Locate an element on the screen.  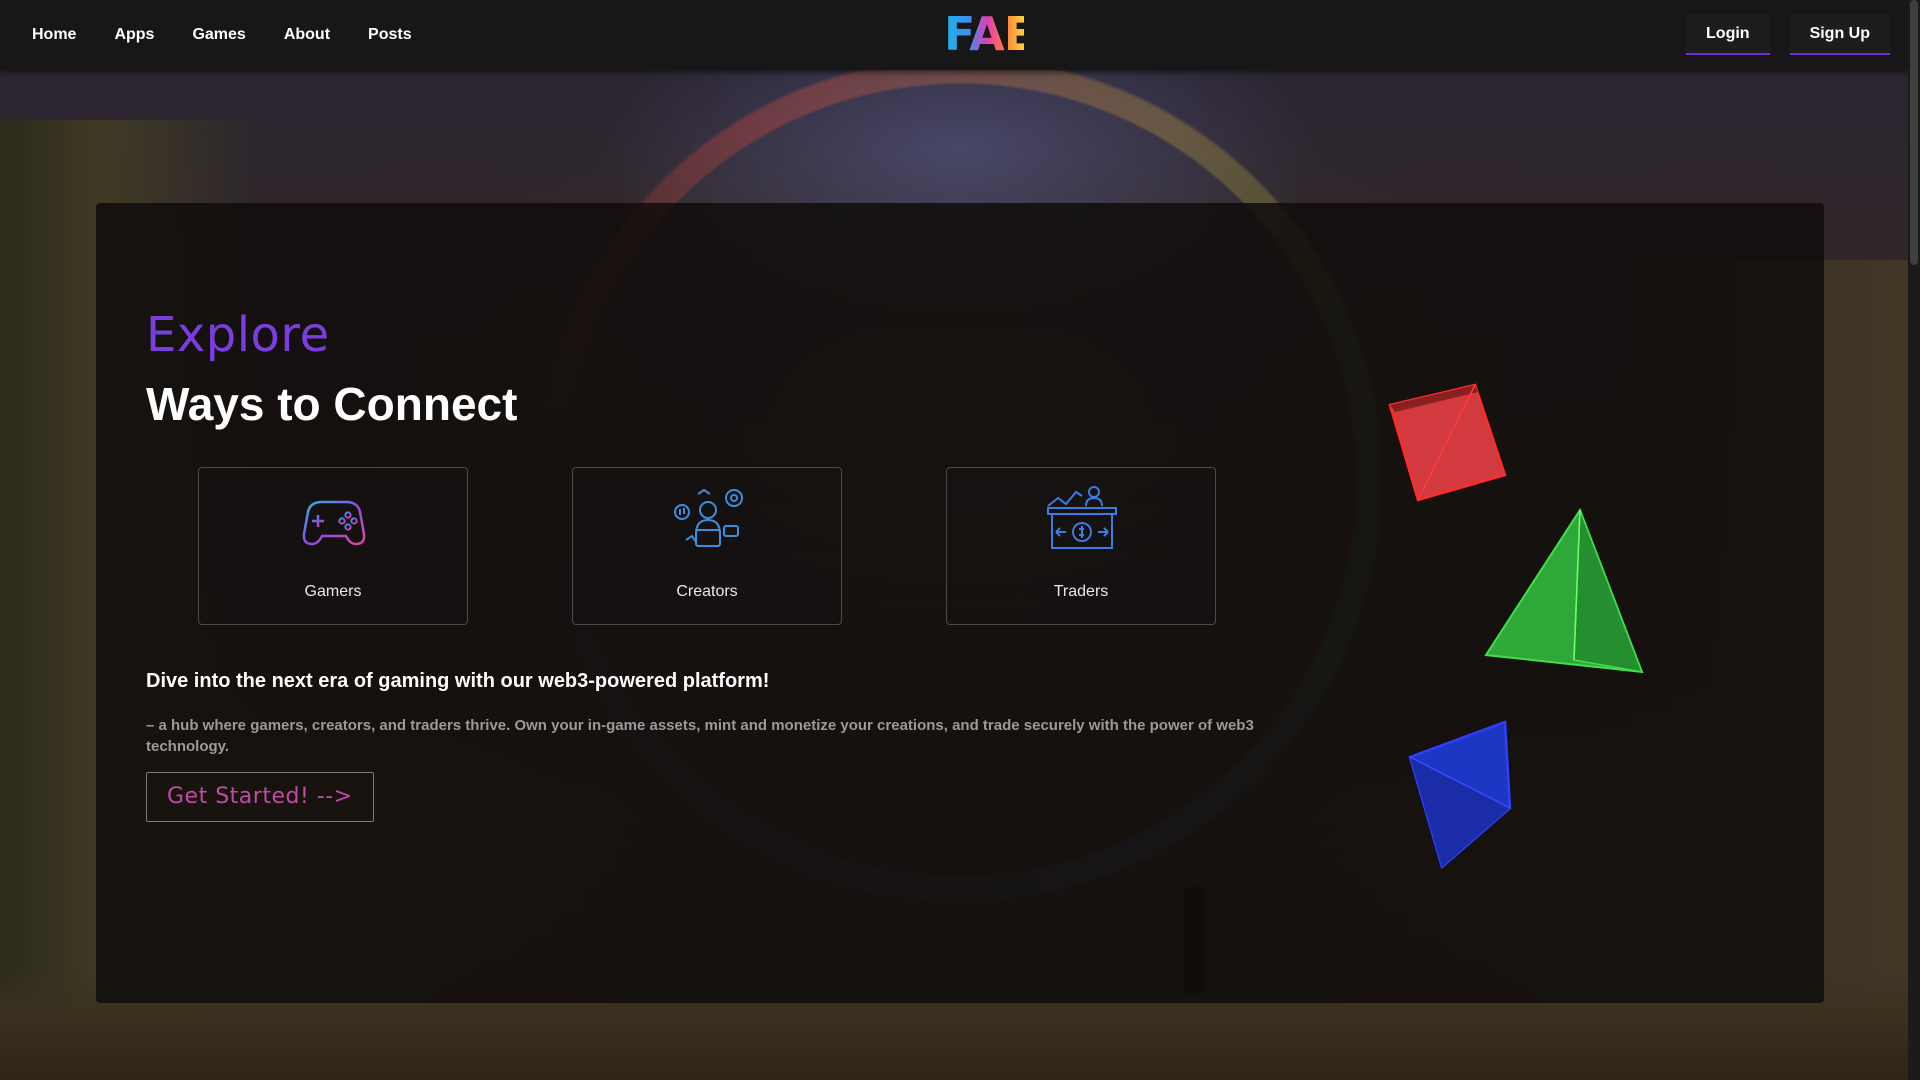
nav-apps: Apps is located at coordinates (134, 35).